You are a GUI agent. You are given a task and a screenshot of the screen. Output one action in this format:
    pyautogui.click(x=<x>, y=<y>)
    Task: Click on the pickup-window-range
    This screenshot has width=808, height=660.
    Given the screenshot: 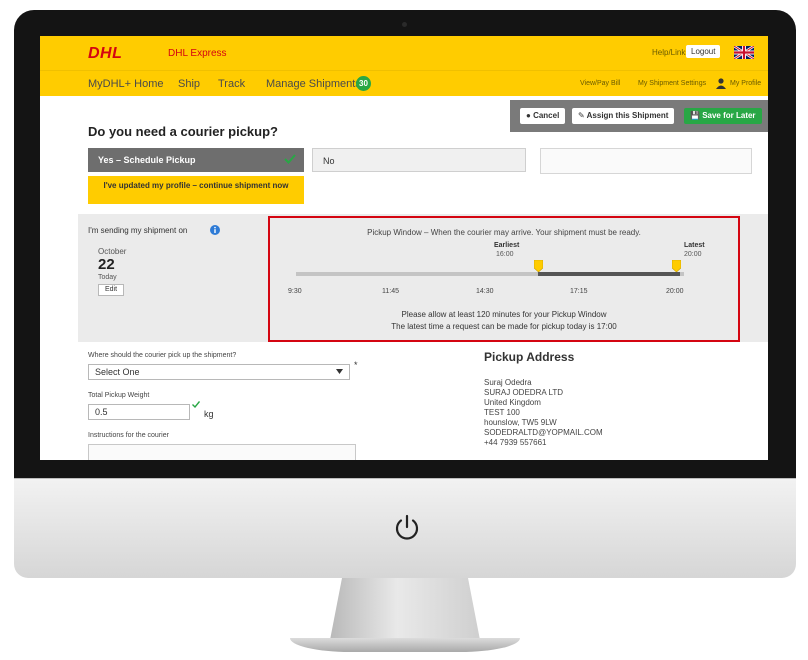 What is the action you would take?
    pyautogui.click(x=609, y=274)
    